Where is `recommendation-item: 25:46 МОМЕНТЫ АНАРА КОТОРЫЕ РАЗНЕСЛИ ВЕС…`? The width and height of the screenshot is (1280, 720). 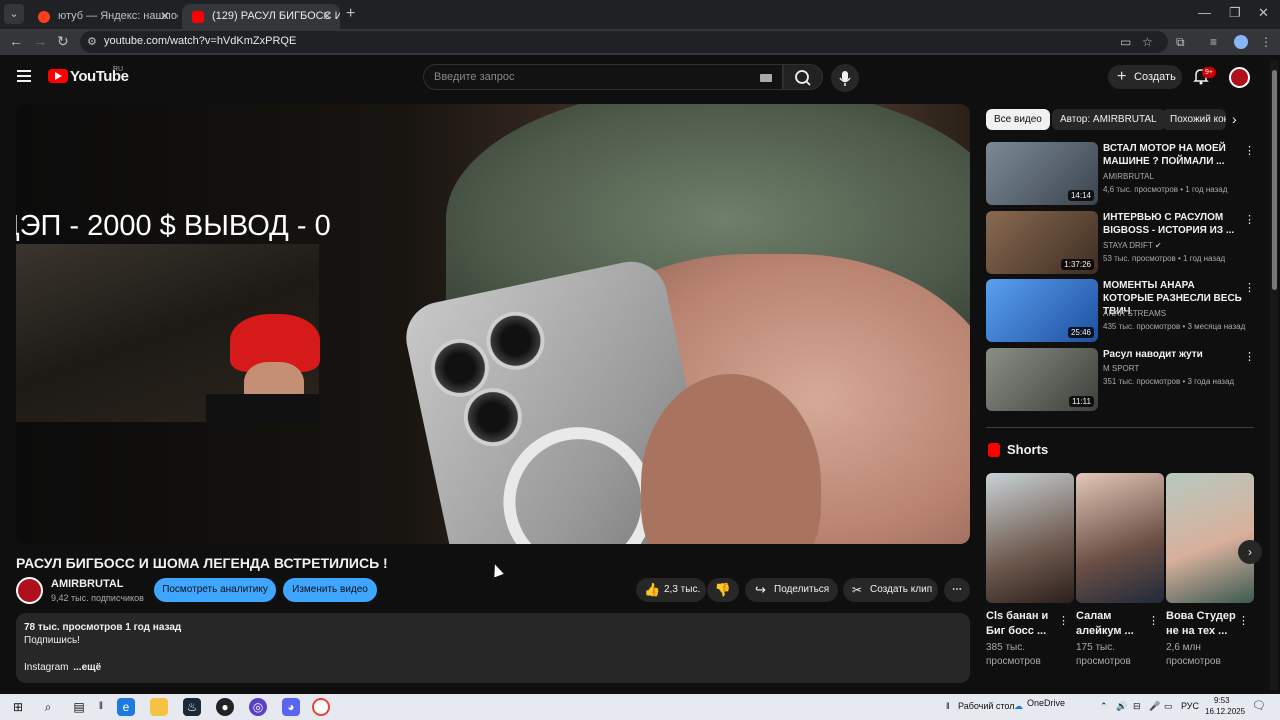 recommendation-item: 25:46 МОМЕНТЫ АНАРА КОТОРЫЕ РАЗНЕСЛИ ВЕС… is located at coordinates (1121, 311).